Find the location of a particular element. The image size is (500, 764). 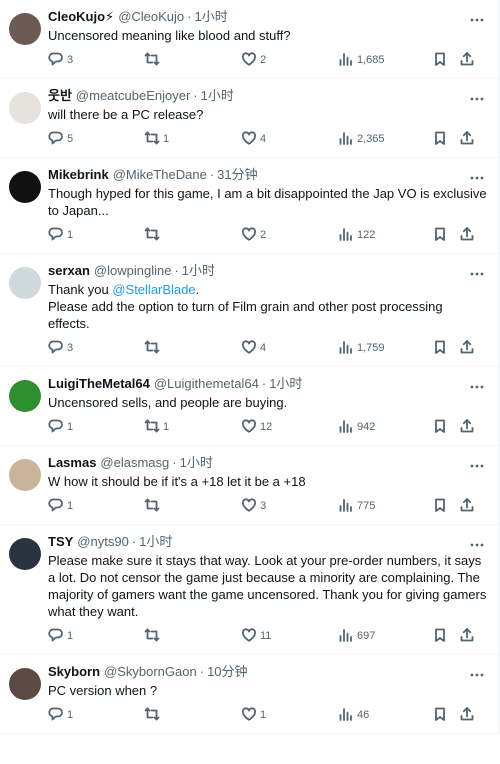

display-name: TSY is located at coordinates (60, 542).